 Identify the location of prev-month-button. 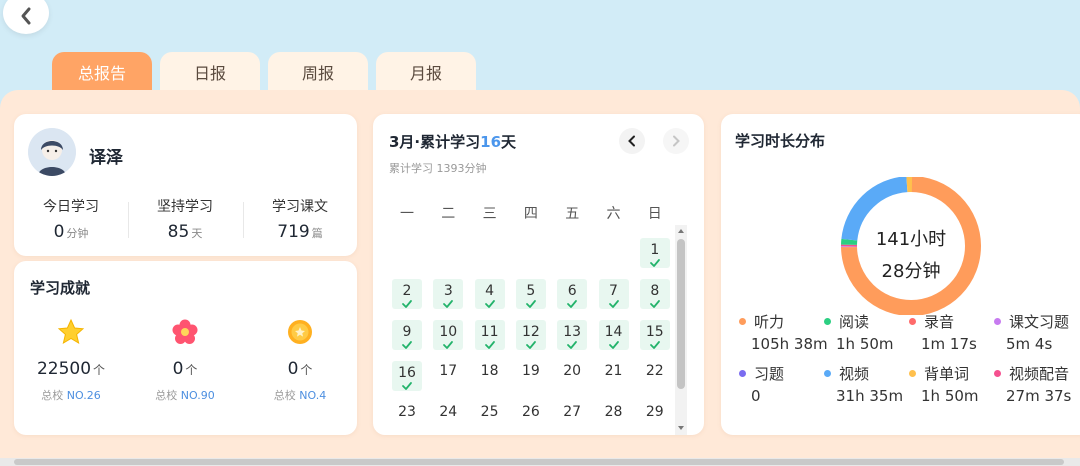
(632, 141).